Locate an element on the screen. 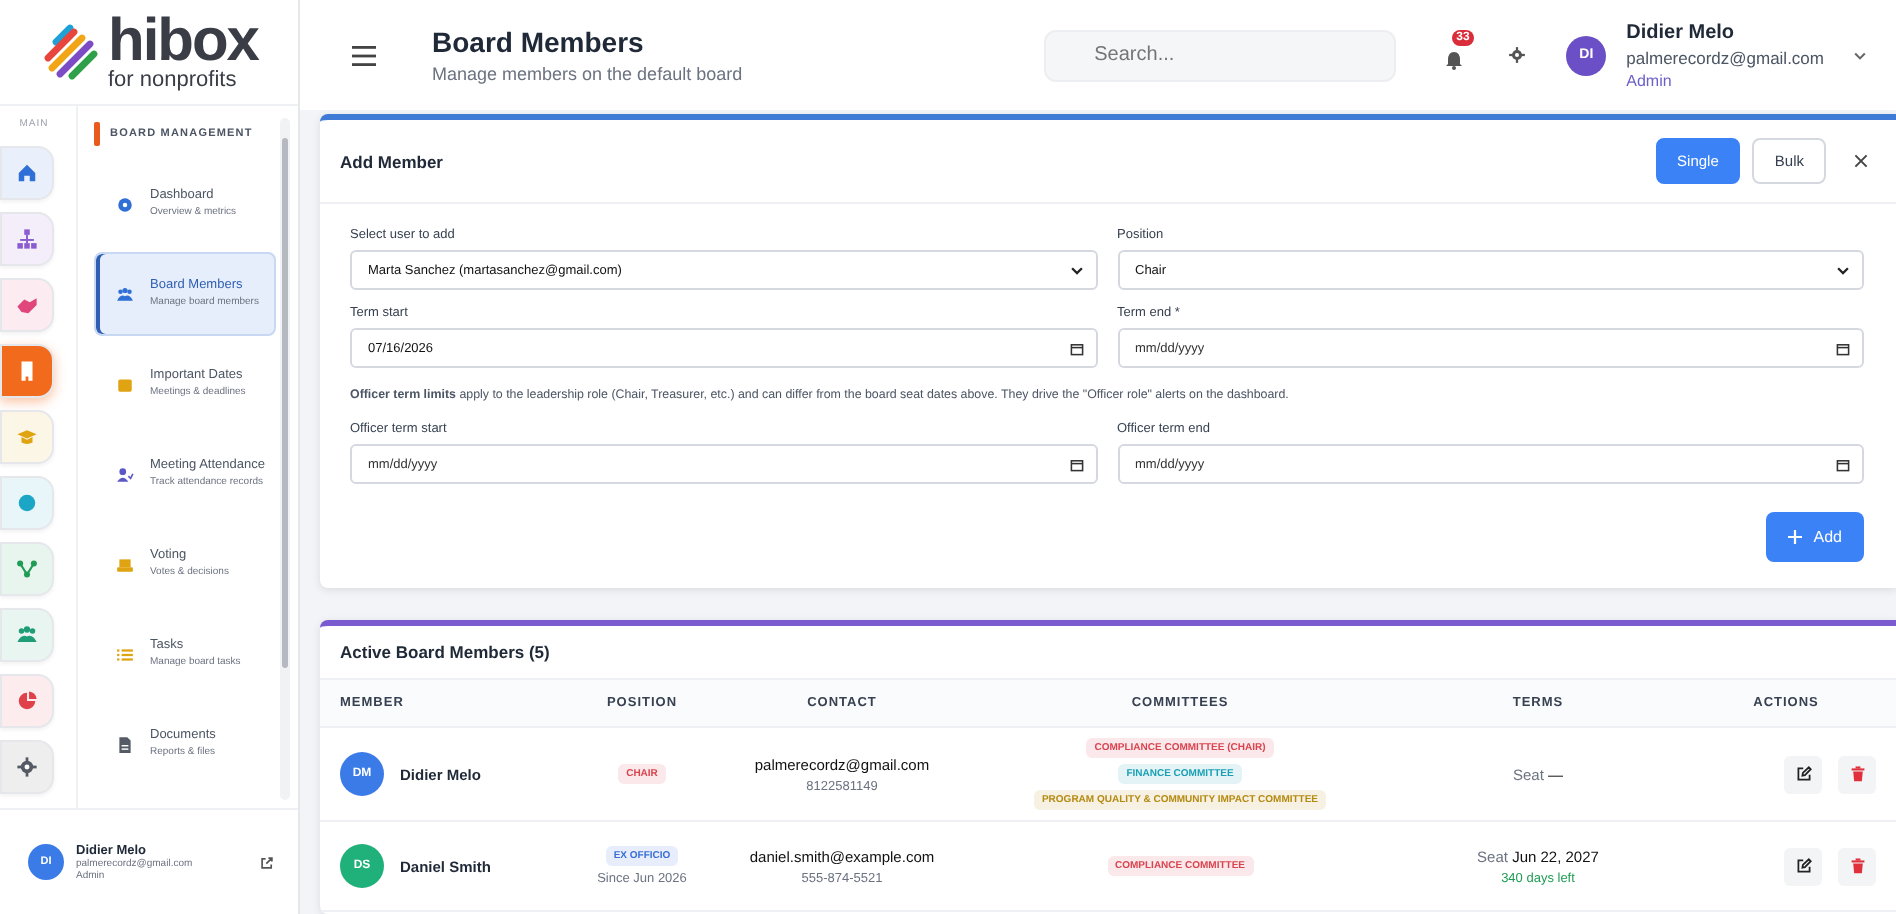 This screenshot has width=1896, height=914. plus-icon is located at coordinates (1794, 537).